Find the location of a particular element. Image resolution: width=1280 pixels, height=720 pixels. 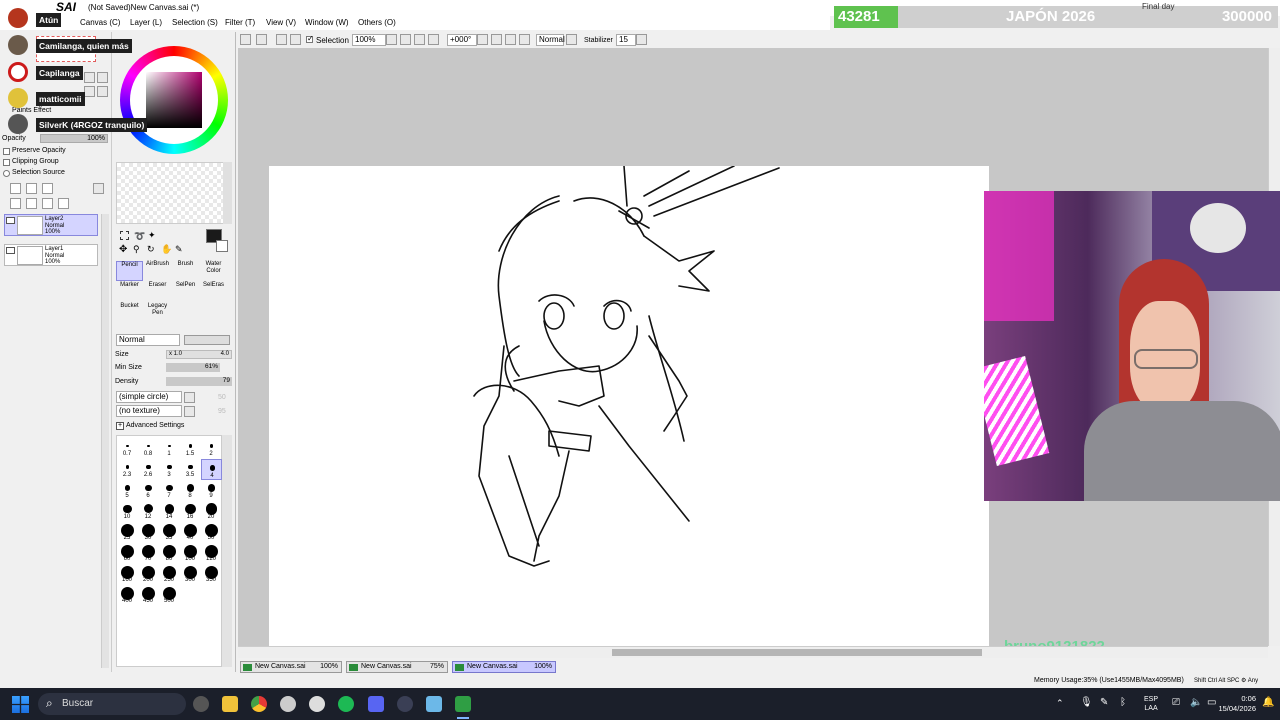

rotate-tool-icon: ↻ is located at coordinates (151, 249).